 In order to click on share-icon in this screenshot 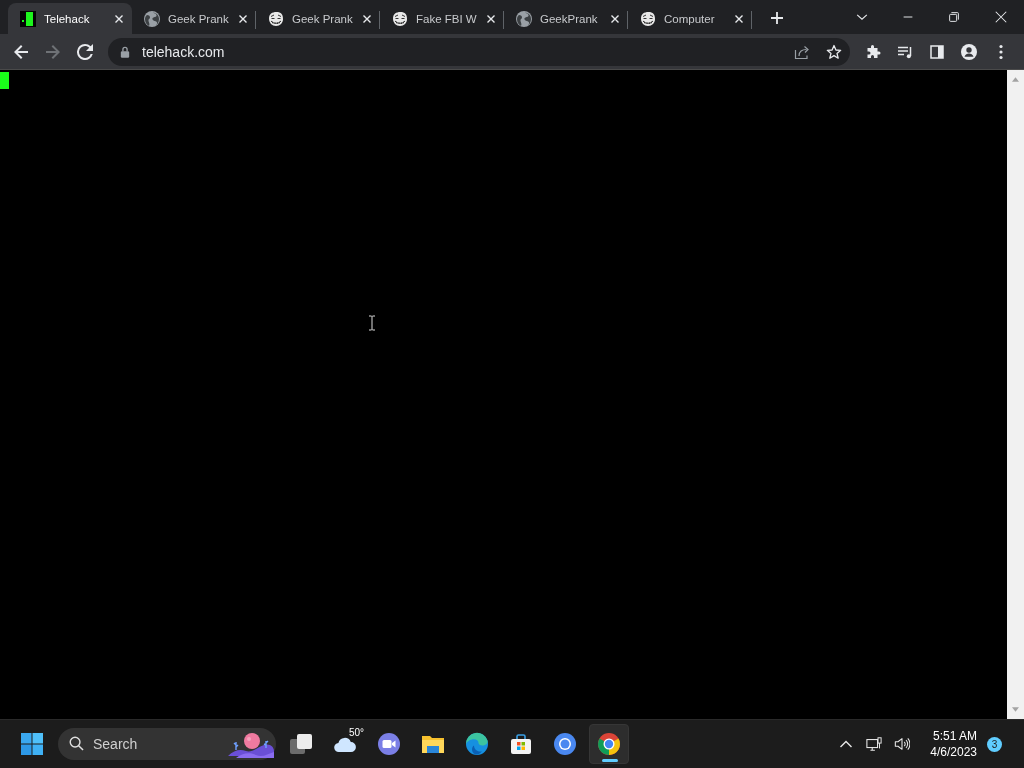, I will do `click(802, 51)`.